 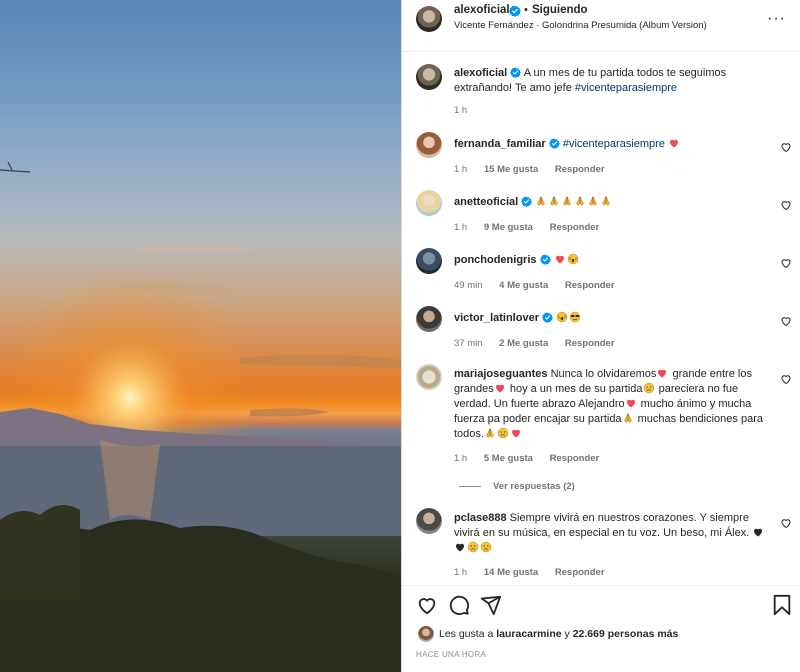 I want to click on comment-text: fernanda_familiar #vicenteparasiempre, so click(x=614, y=144).